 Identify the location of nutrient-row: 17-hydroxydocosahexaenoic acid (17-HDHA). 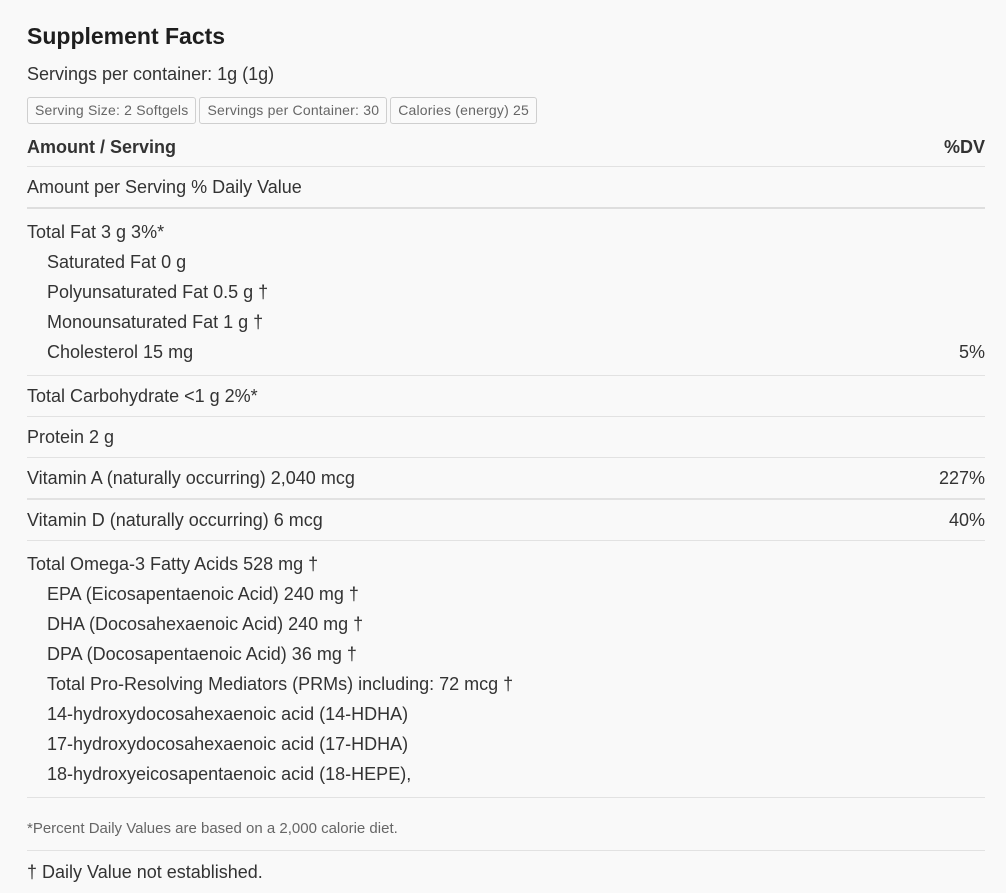
(506, 744).